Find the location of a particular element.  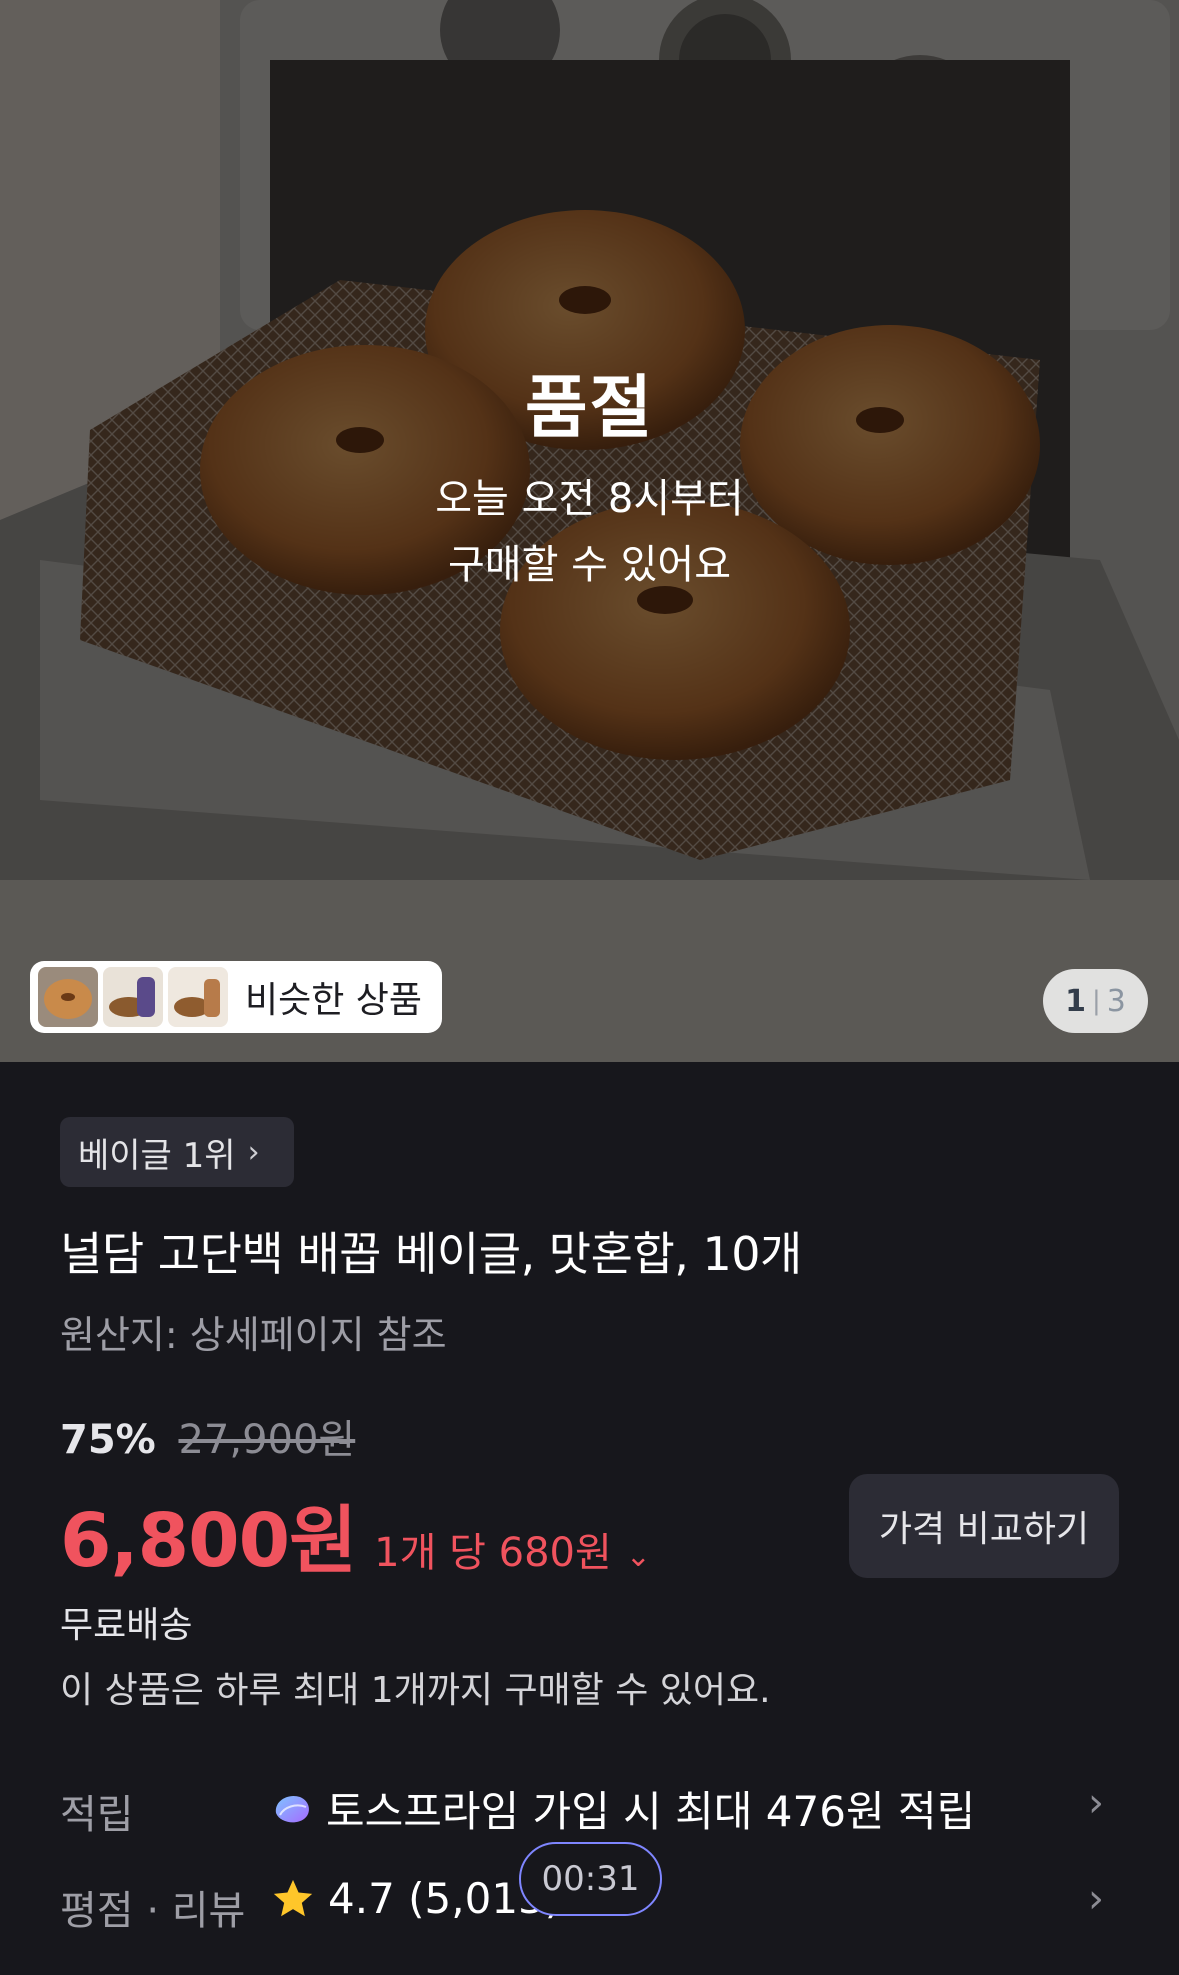

soldout-message-line2: 구매할 수 있어요 is located at coordinates (589, 565).